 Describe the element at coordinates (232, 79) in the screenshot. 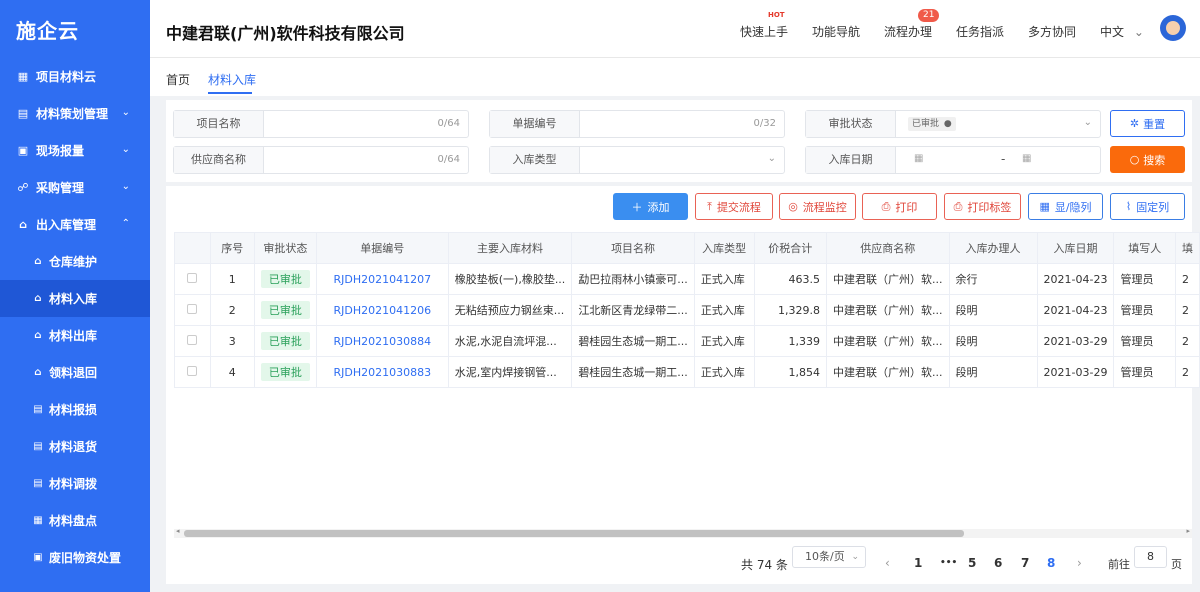

I see `tab-material-in: 材料入库` at that location.